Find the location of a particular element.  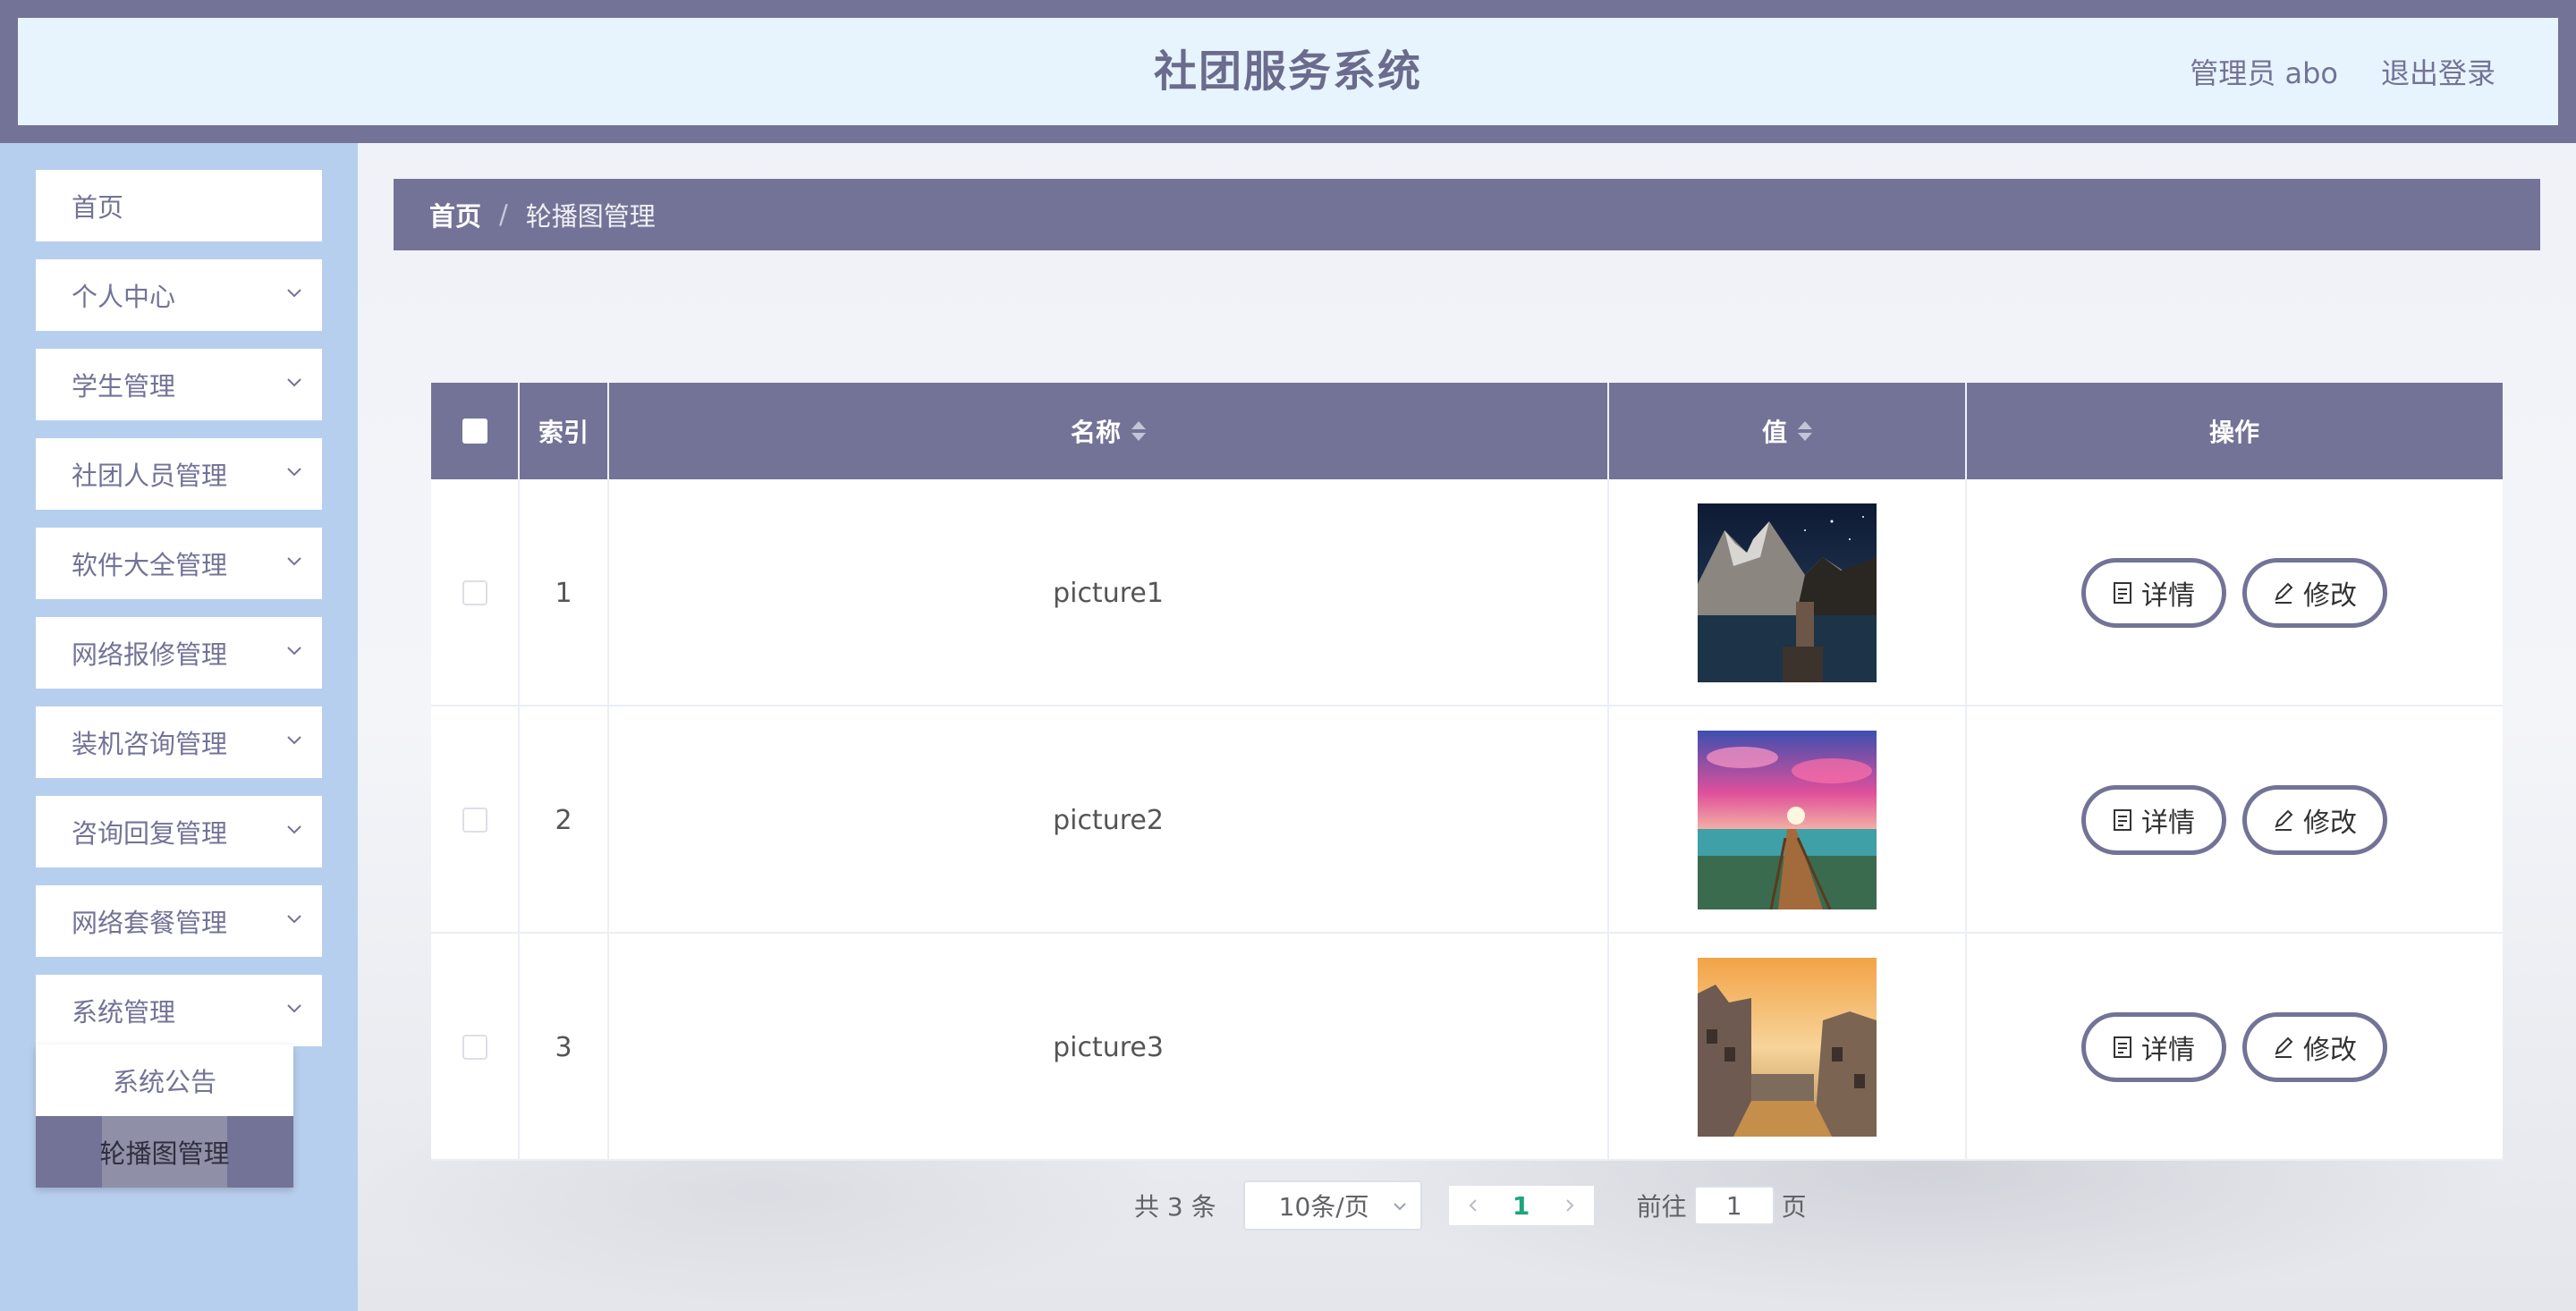

goto-page: 前往 页 is located at coordinates (1722, 1205).